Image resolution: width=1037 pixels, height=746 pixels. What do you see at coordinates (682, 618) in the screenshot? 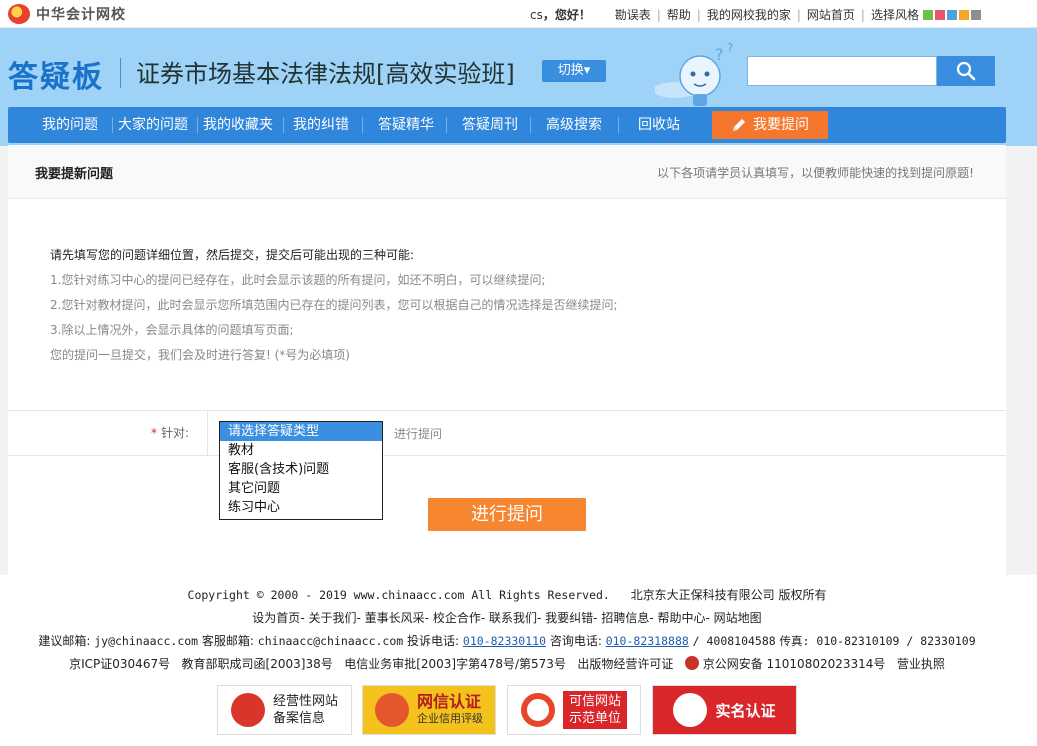
I see `footer-link: 帮助中心` at bounding box center [682, 618].